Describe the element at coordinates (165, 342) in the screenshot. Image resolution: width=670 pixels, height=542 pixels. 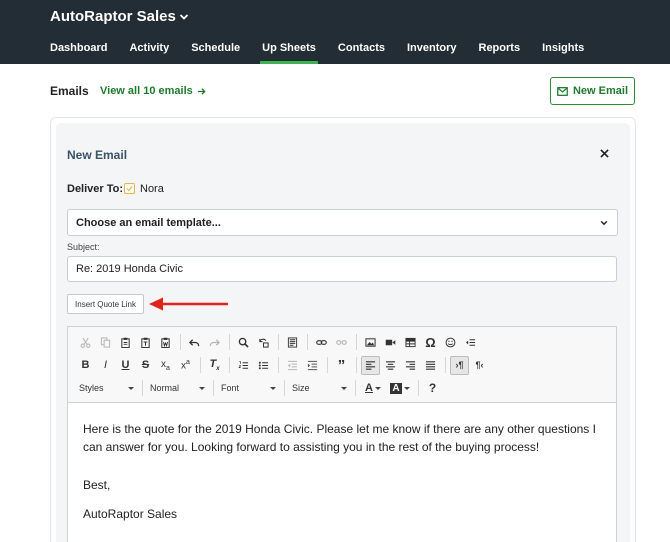
I see `paste-word-button` at that location.